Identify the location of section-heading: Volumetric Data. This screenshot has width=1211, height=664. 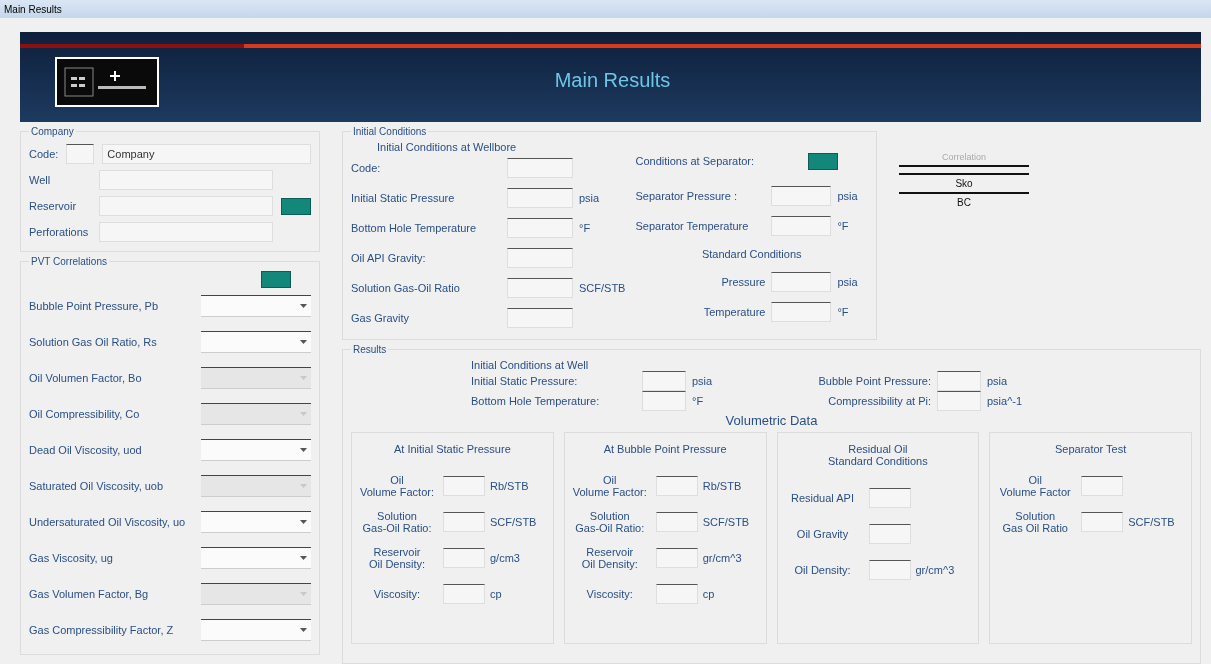
(771, 420).